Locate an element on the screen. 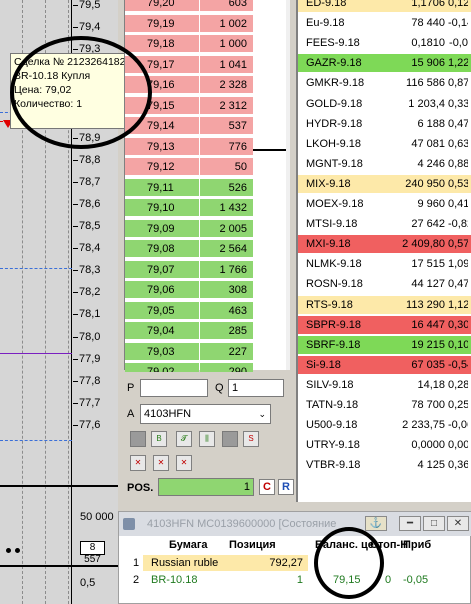  col-position: Позиция is located at coordinates (252, 545).